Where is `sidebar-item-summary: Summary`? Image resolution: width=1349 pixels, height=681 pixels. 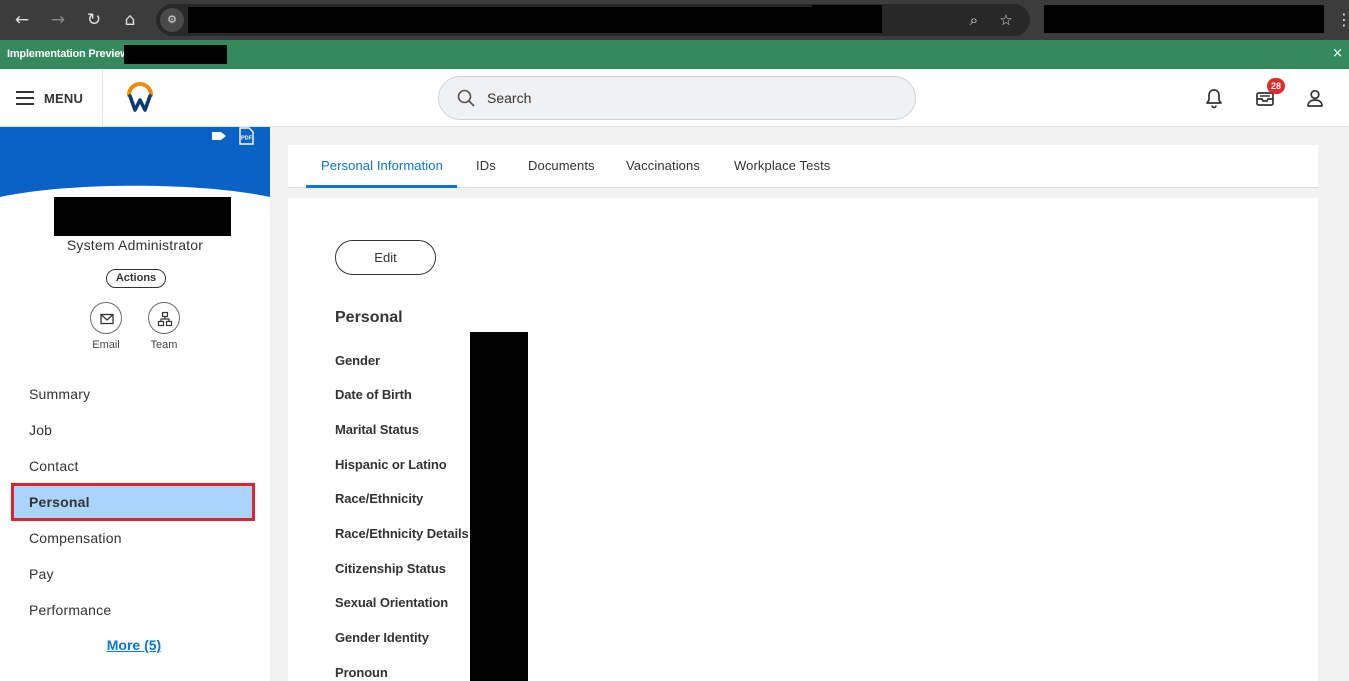 sidebar-item-summary: Summary is located at coordinates (133, 394).